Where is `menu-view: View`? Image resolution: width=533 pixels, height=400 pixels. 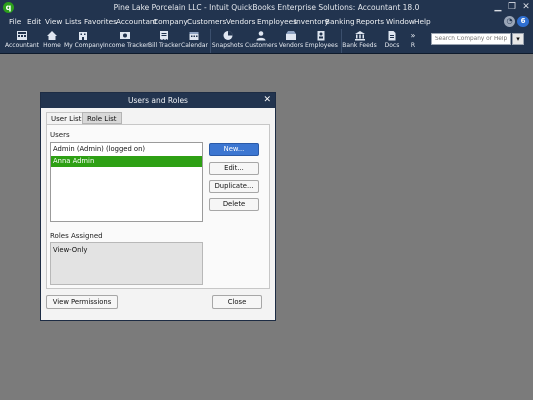 menu-view: View is located at coordinates (53, 21).